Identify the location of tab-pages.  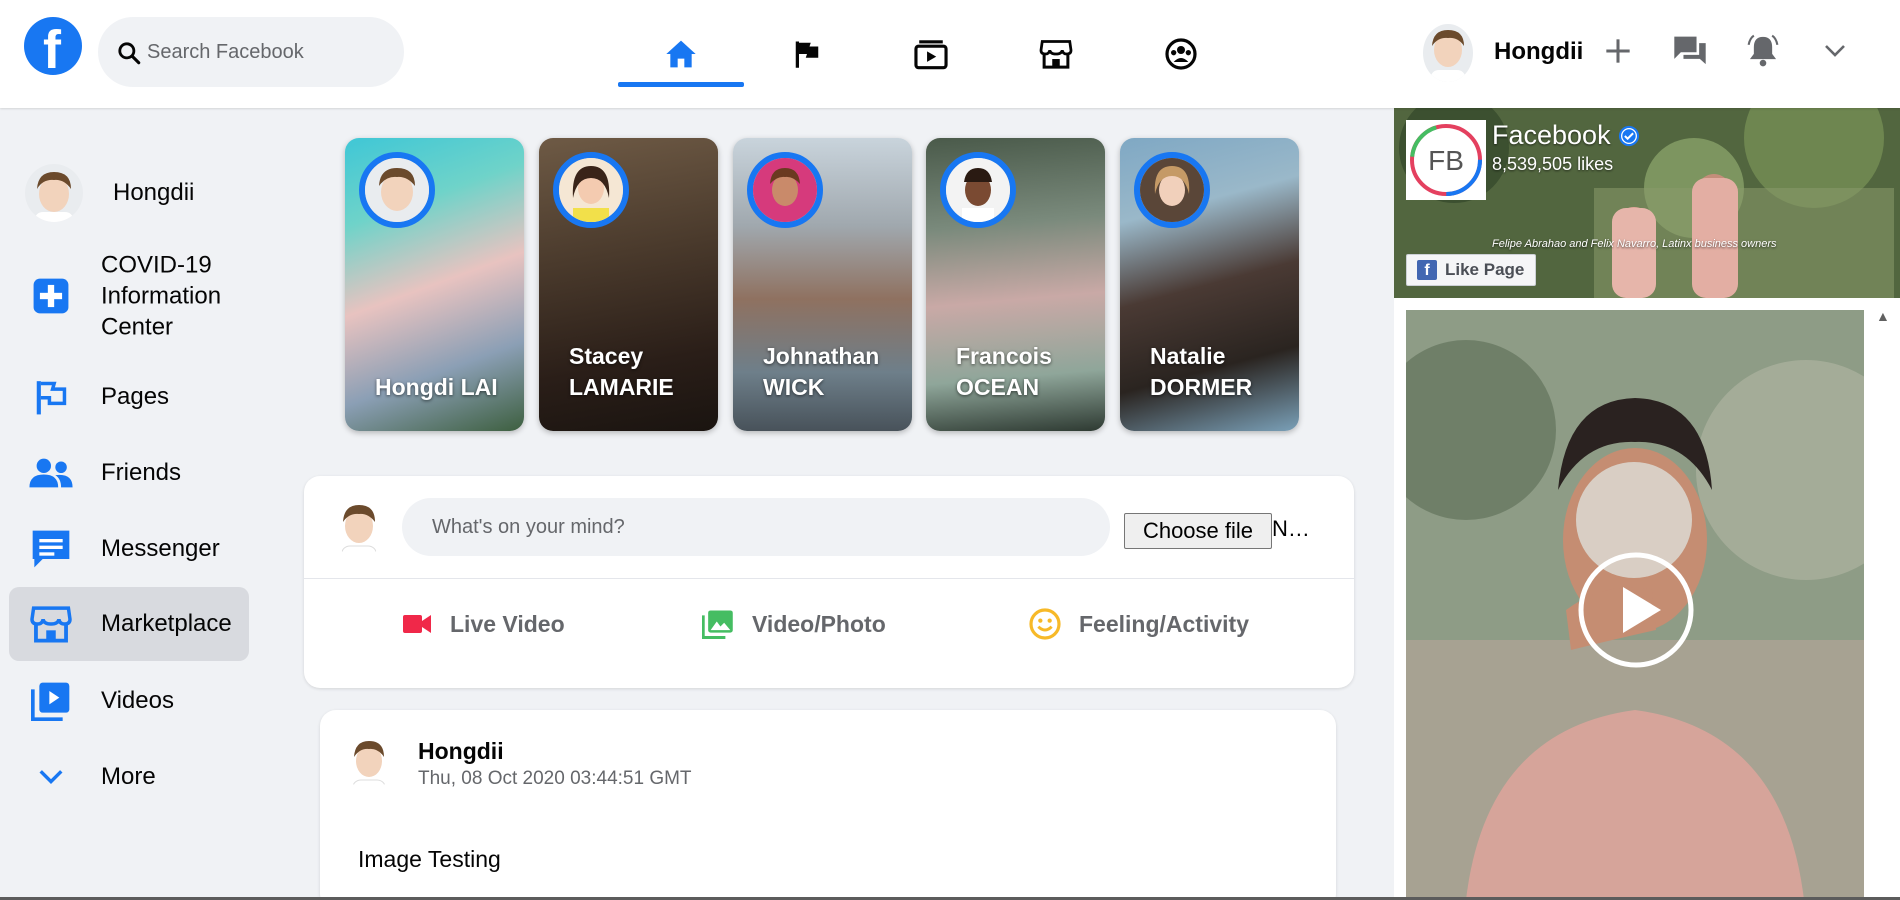
(807, 54).